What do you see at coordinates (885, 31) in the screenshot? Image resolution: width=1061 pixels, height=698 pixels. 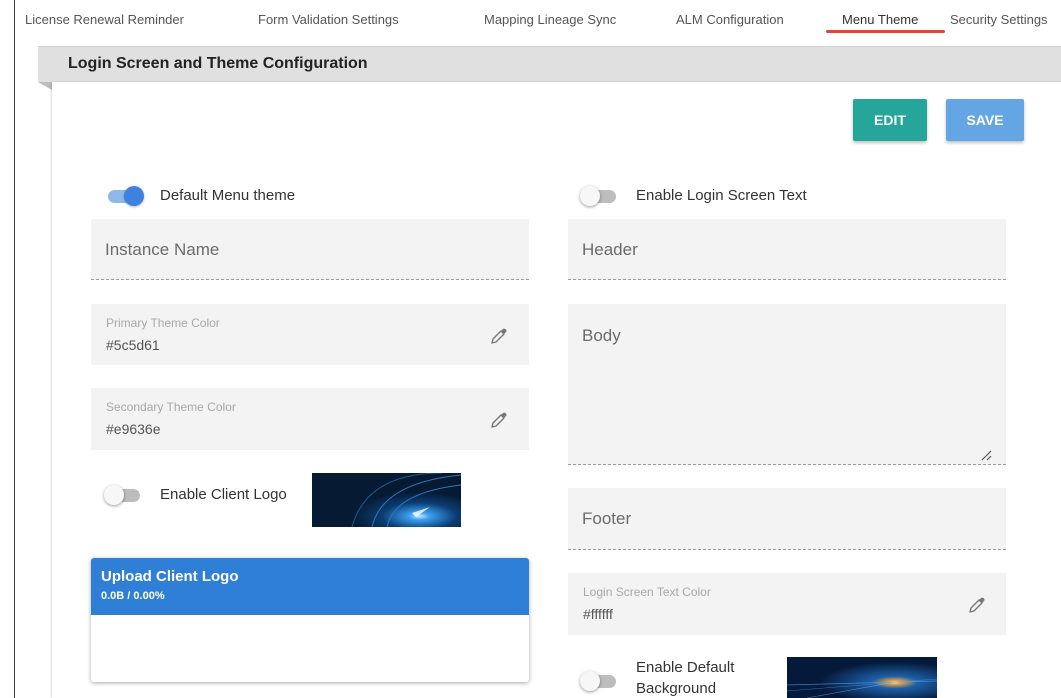 I see `active-tab-indicator` at bounding box center [885, 31].